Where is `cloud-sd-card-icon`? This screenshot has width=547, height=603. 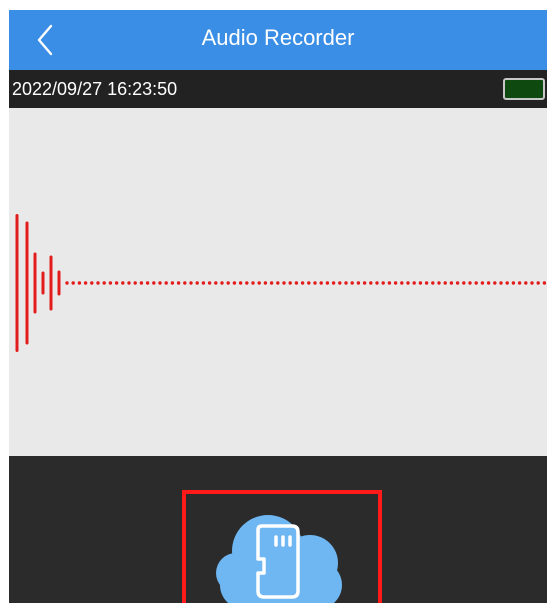
cloud-sd-card-icon is located at coordinates (281, 551).